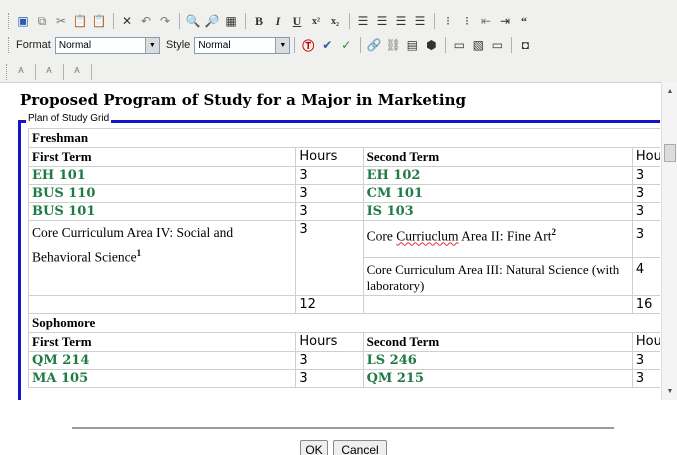  Describe the element at coordinates (212, 21) in the screenshot. I see `preview-icon: 🔎` at that location.